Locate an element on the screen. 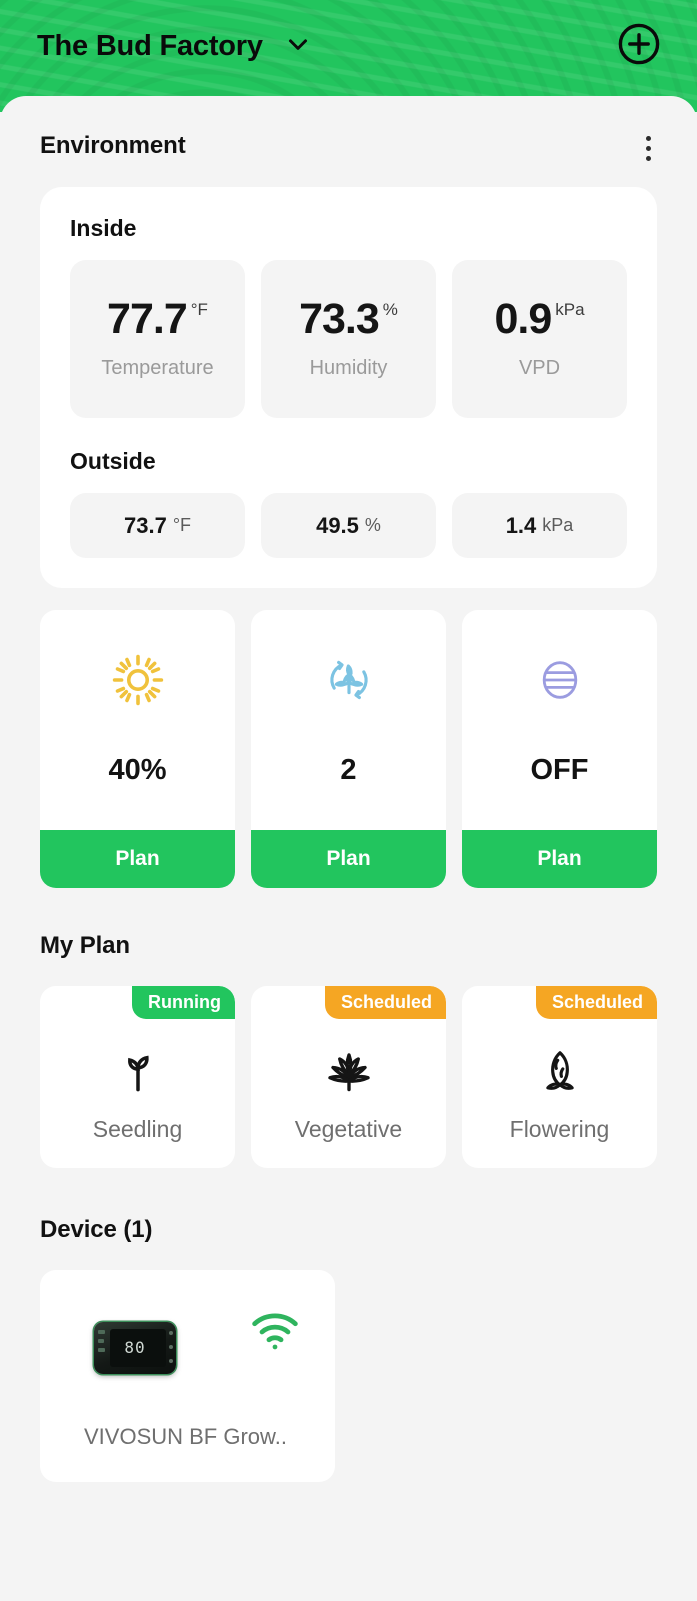  temperature-unit: °F is located at coordinates (199, 309).